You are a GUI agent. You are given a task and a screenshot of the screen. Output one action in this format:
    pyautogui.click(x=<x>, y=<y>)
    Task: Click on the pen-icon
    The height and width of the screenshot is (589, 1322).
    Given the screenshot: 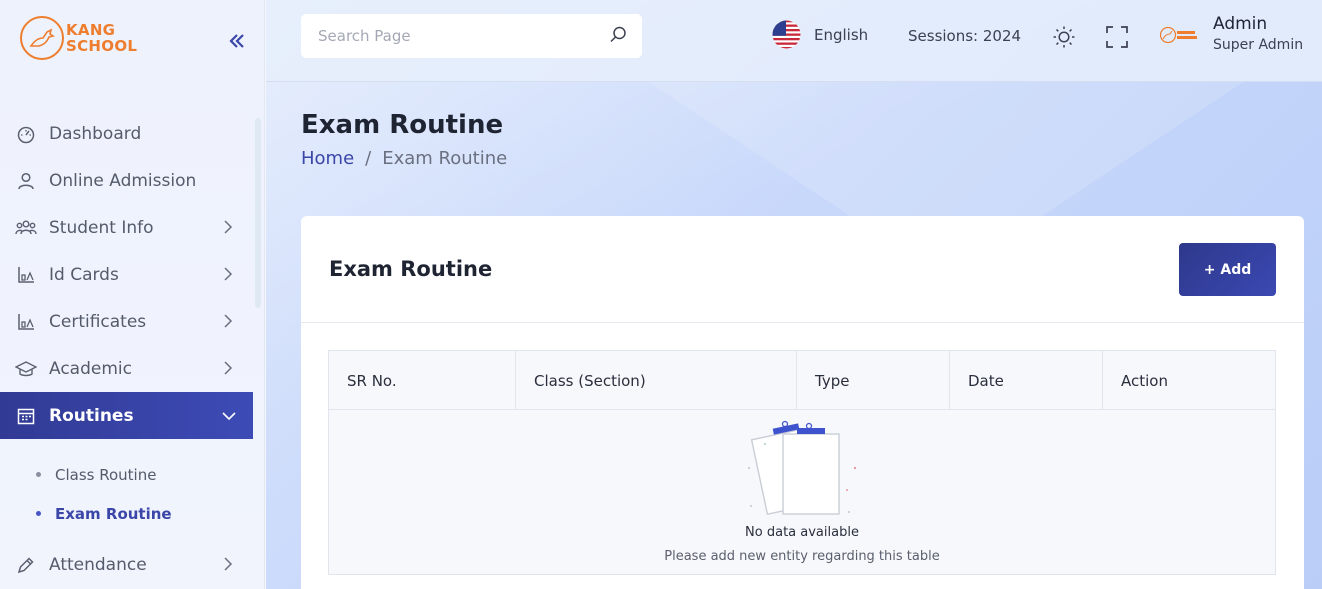 What is the action you would take?
    pyautogui.click(x=26, y=565)
    